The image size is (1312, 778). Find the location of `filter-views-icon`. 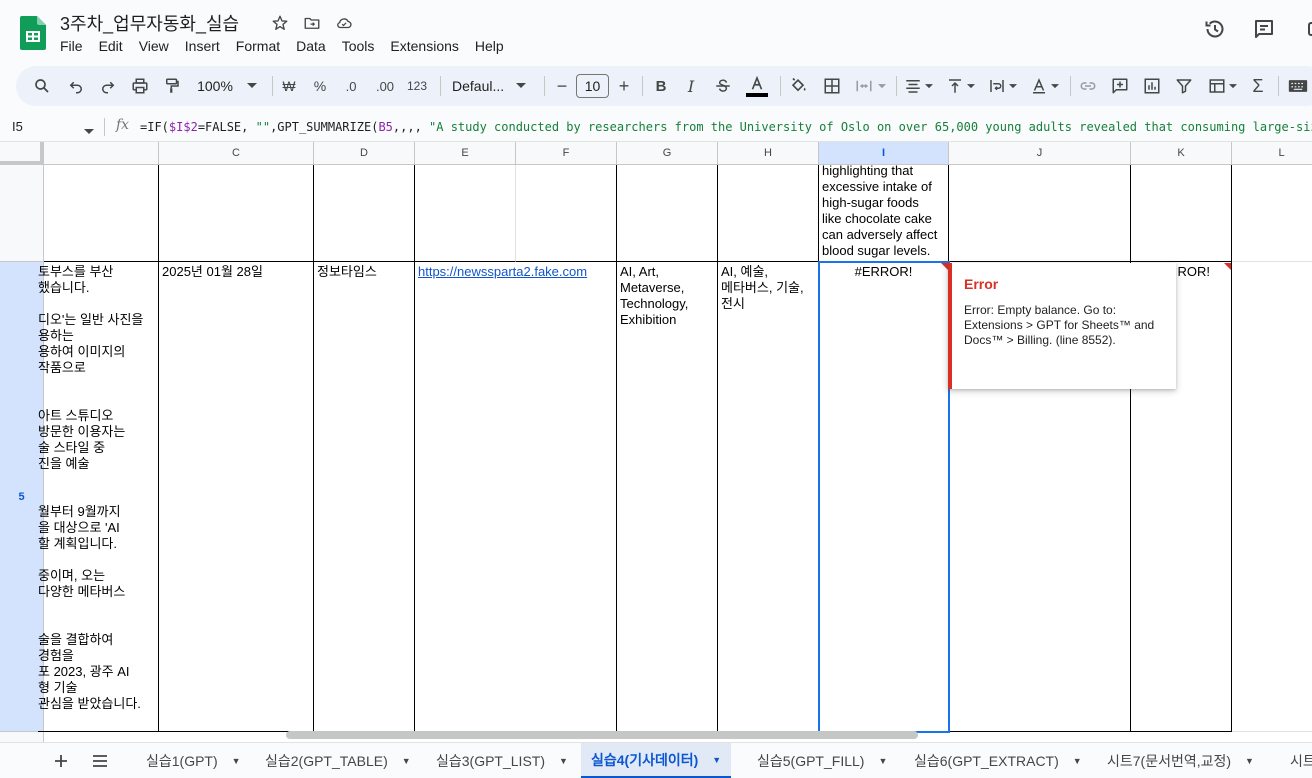

filter-views-icon is located at coordinates (1222, 86).